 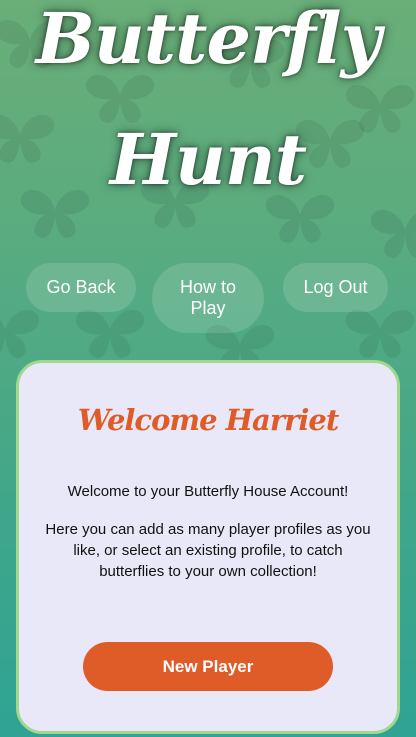 I want to click on log-out-button: Log Out, so click(x=335, y=287).